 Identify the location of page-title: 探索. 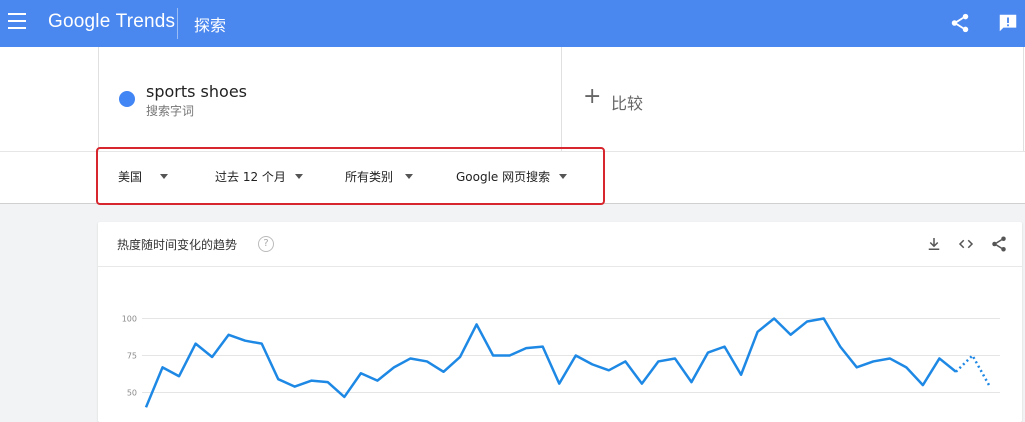
(210, 25).